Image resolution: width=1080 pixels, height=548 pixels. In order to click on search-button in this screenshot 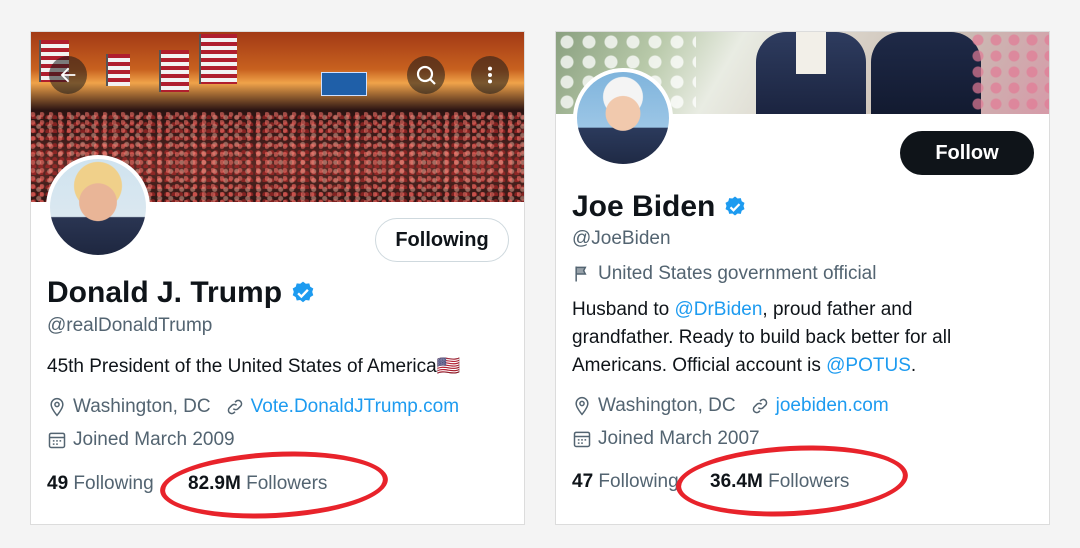, I will do `click(426, 75)`.